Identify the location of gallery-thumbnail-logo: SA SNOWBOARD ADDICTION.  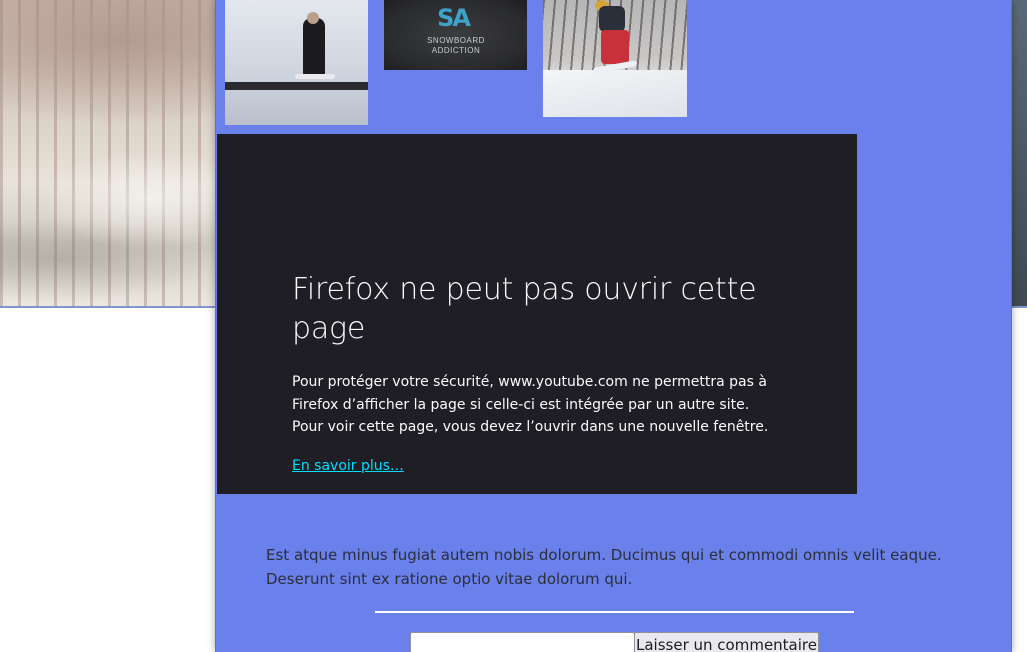
(455, 35).